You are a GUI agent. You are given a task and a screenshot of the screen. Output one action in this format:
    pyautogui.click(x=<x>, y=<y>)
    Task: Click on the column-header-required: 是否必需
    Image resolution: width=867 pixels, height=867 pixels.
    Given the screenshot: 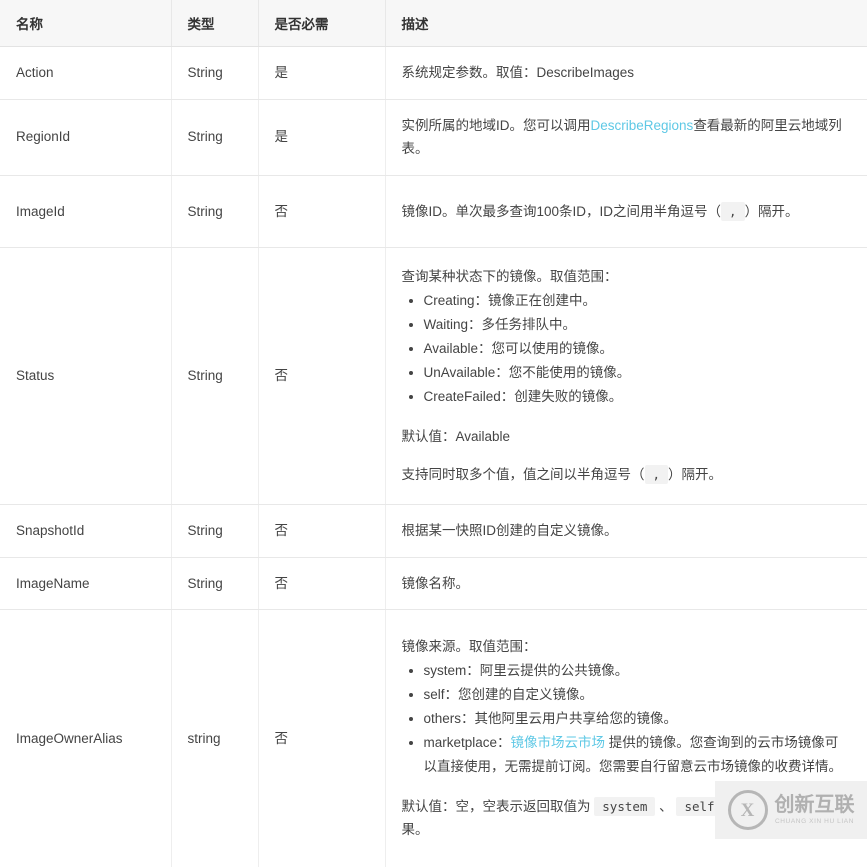 What is the action you would take?
    pyautogui.click(x=322, y=23)
    